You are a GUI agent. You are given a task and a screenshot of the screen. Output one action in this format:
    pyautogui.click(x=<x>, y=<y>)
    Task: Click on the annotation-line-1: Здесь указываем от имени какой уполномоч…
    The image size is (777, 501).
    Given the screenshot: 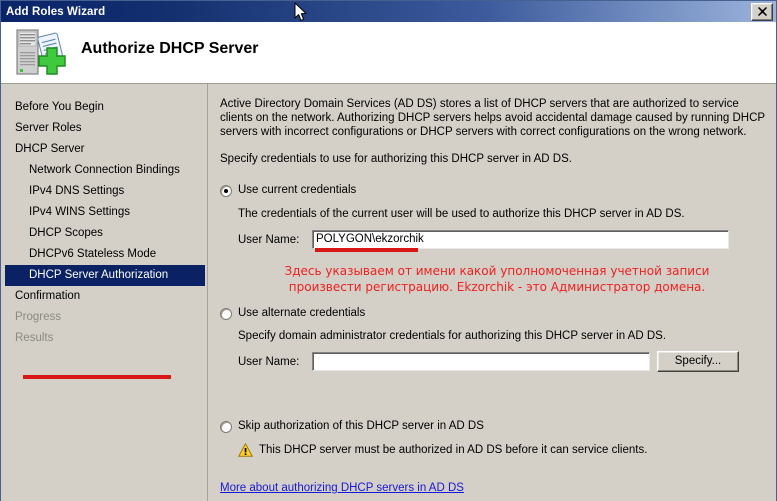 What is the action you would take?
    pyautogui.click(x=497, y=271)
    